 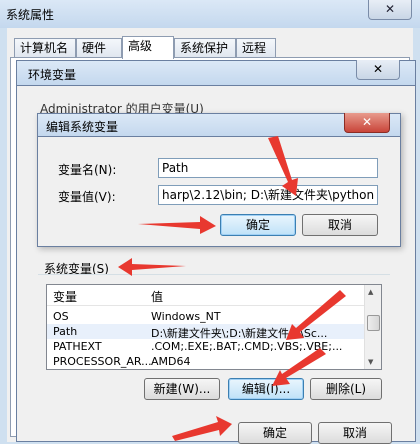 What do you see at coordinates (177, 225) in the screenshot?
I see `arrow-to-edit-ok-icon` at bounding box center [177, 225].